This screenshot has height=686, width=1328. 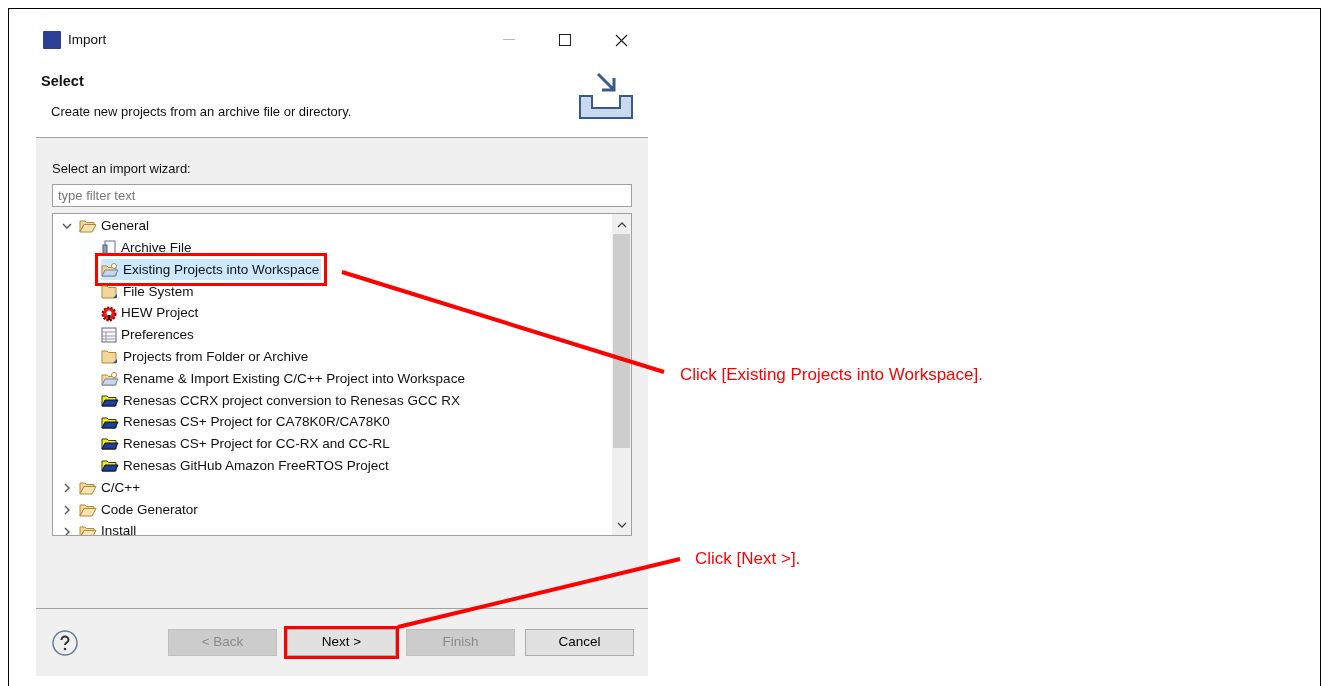 What do you see at coordinates (139, 510) in the screenshot?
I see `tree-item: Code Generator` at bounding box center [139, 510].